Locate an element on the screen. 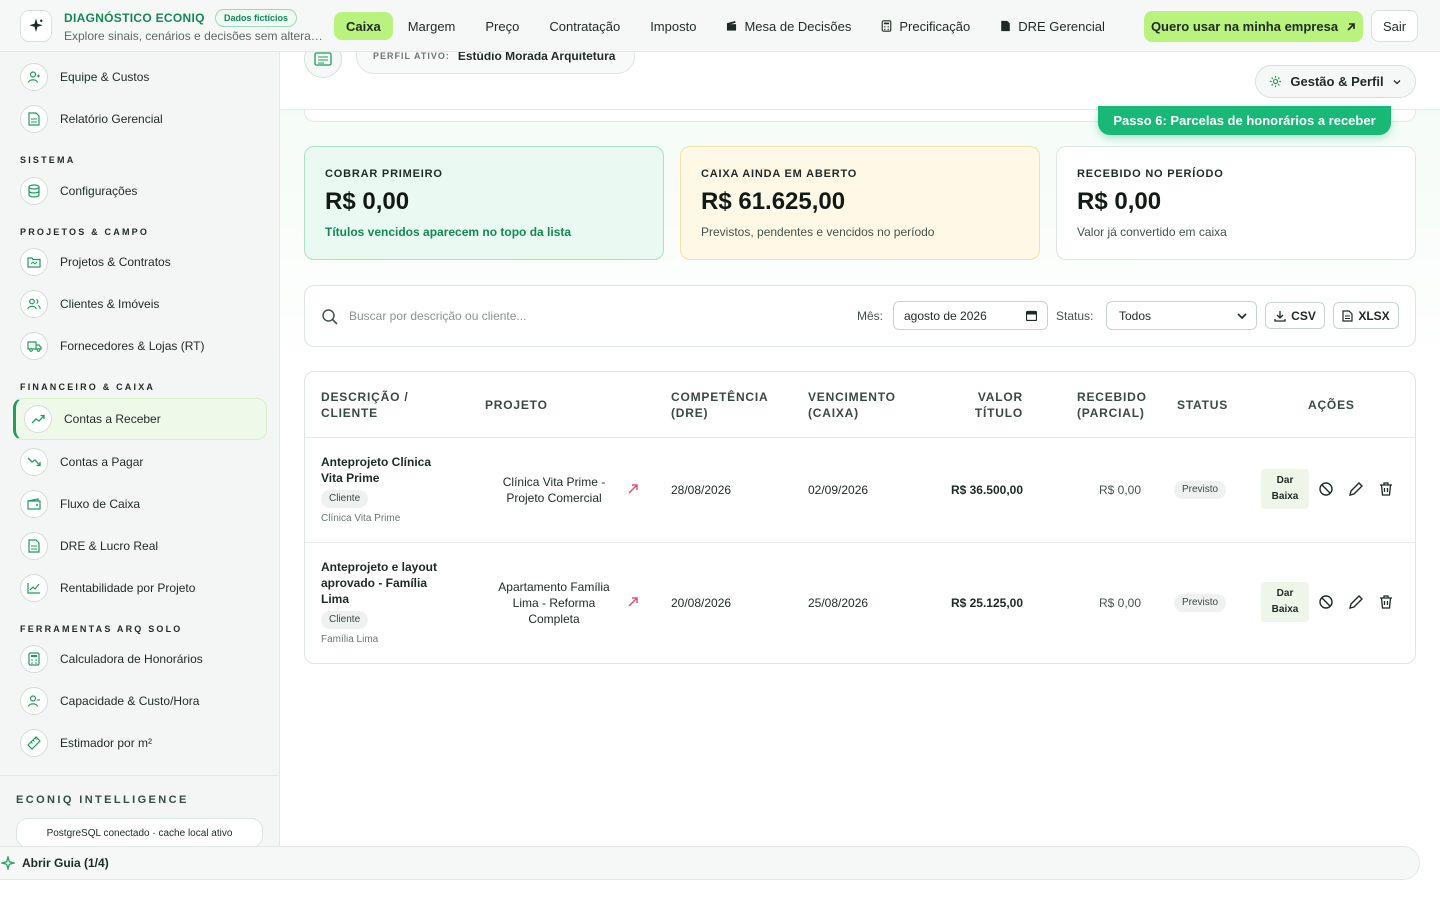 The image size is (1440, 900). project-name: Clínica Vita Prime - Projeto Comercial is located at coordinates (554, 490).